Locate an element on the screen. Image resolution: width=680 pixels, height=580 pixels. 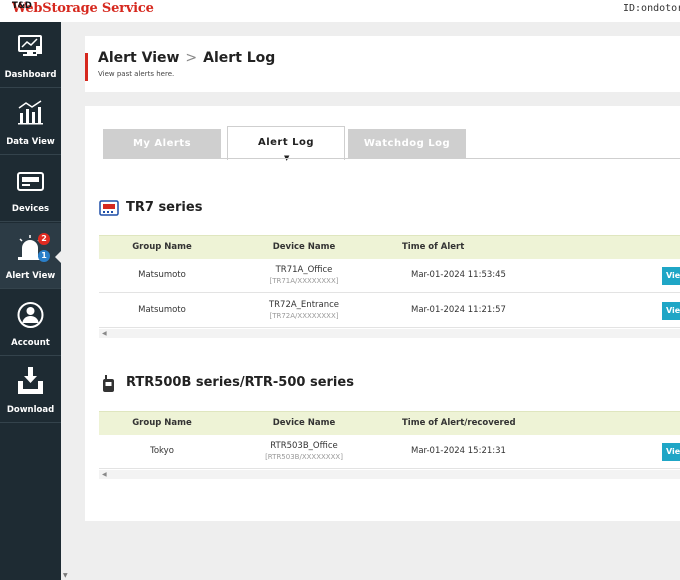
section-title-text: TR7 series is located at coordinates (164, 207).